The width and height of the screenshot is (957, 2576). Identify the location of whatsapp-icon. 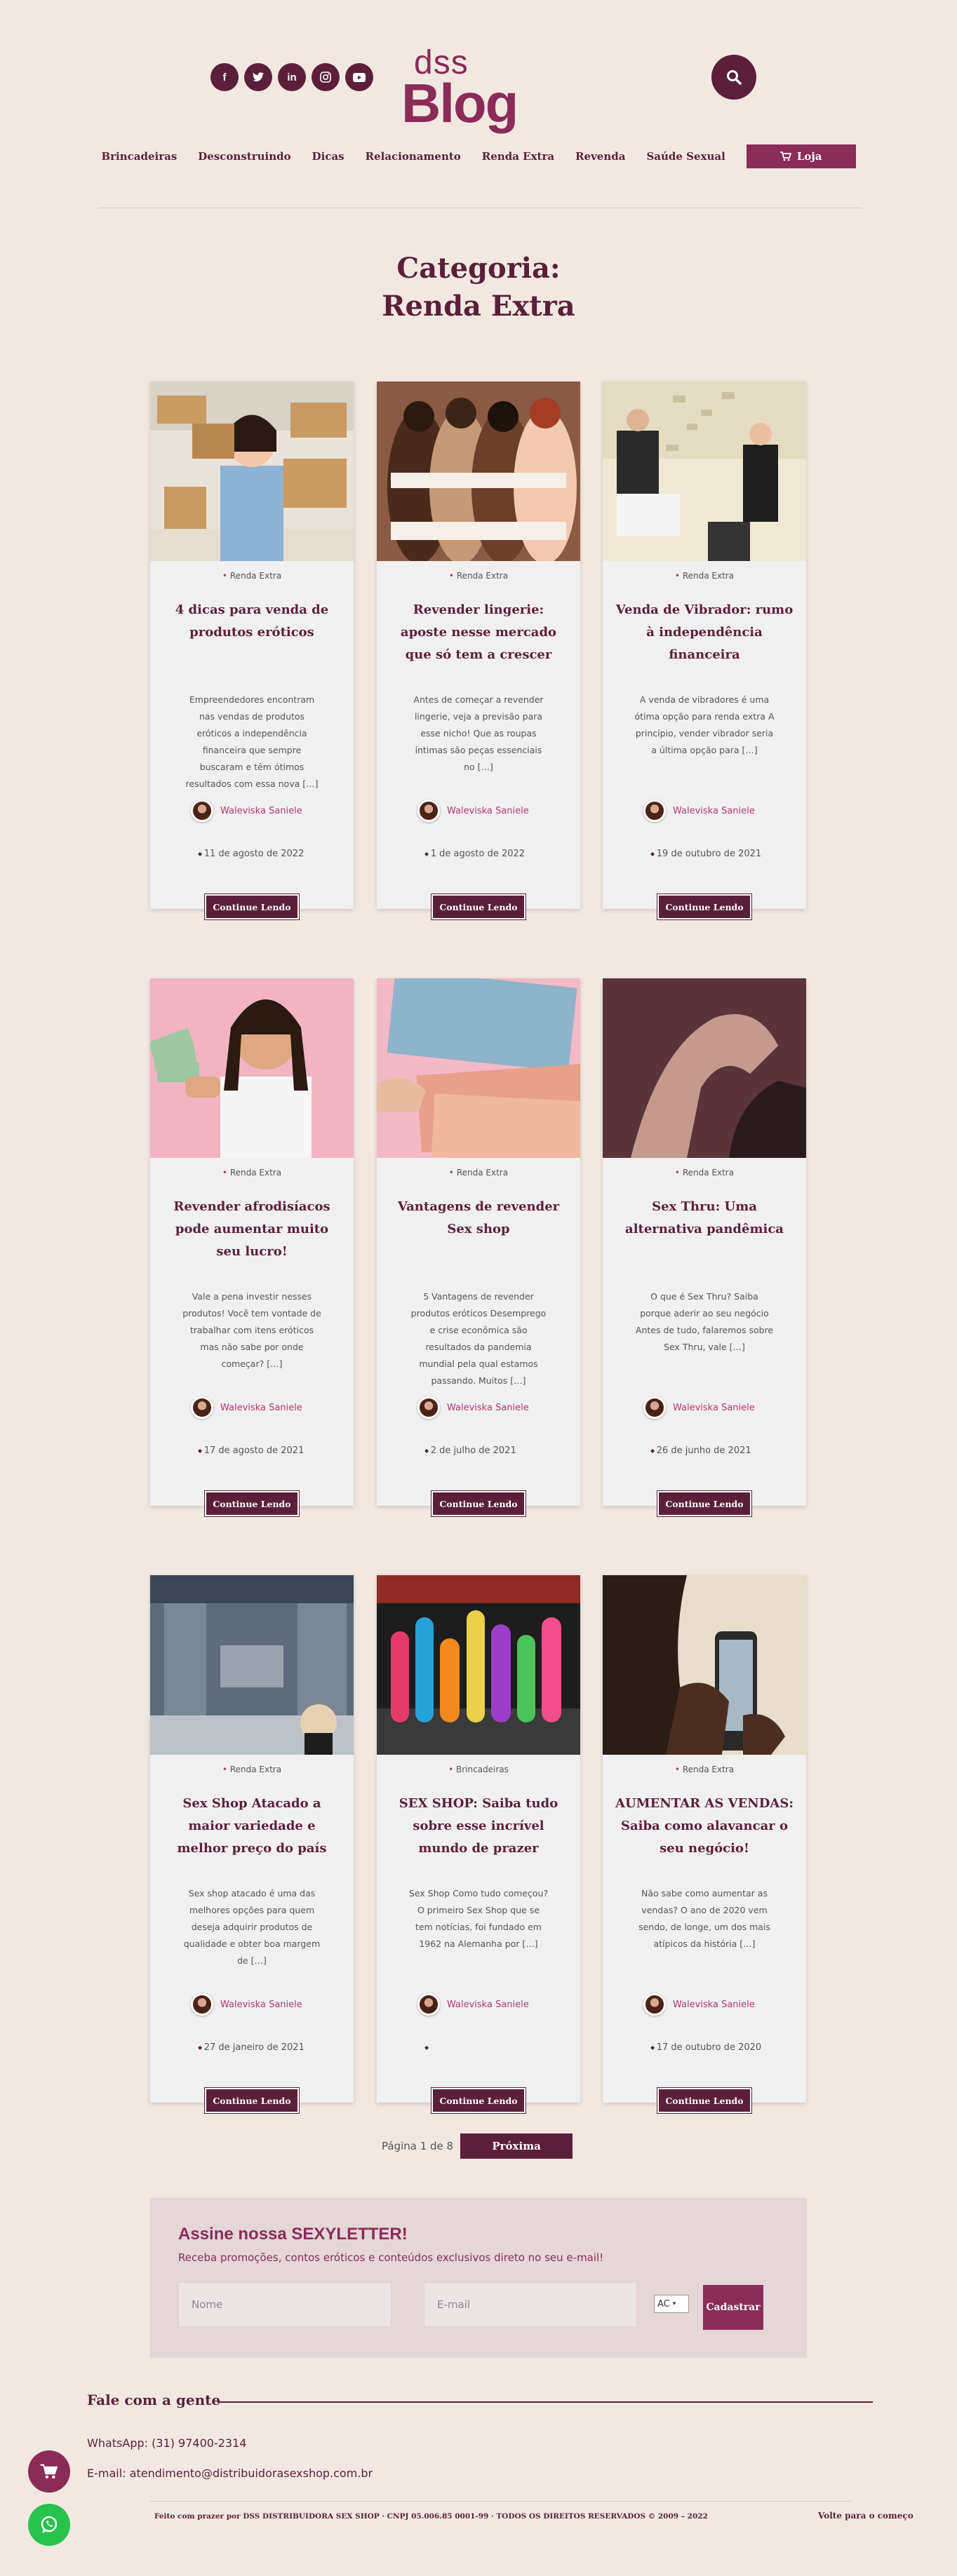
(49, 2524).